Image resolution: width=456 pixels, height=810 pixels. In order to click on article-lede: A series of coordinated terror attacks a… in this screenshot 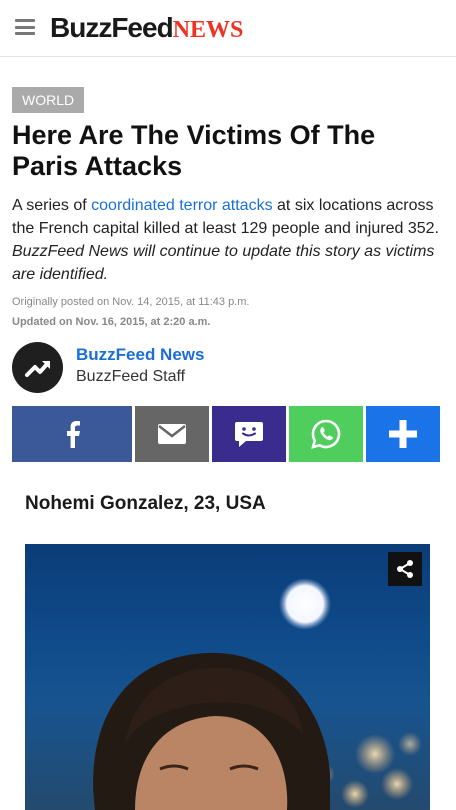, I will do `click(230, 240)`.